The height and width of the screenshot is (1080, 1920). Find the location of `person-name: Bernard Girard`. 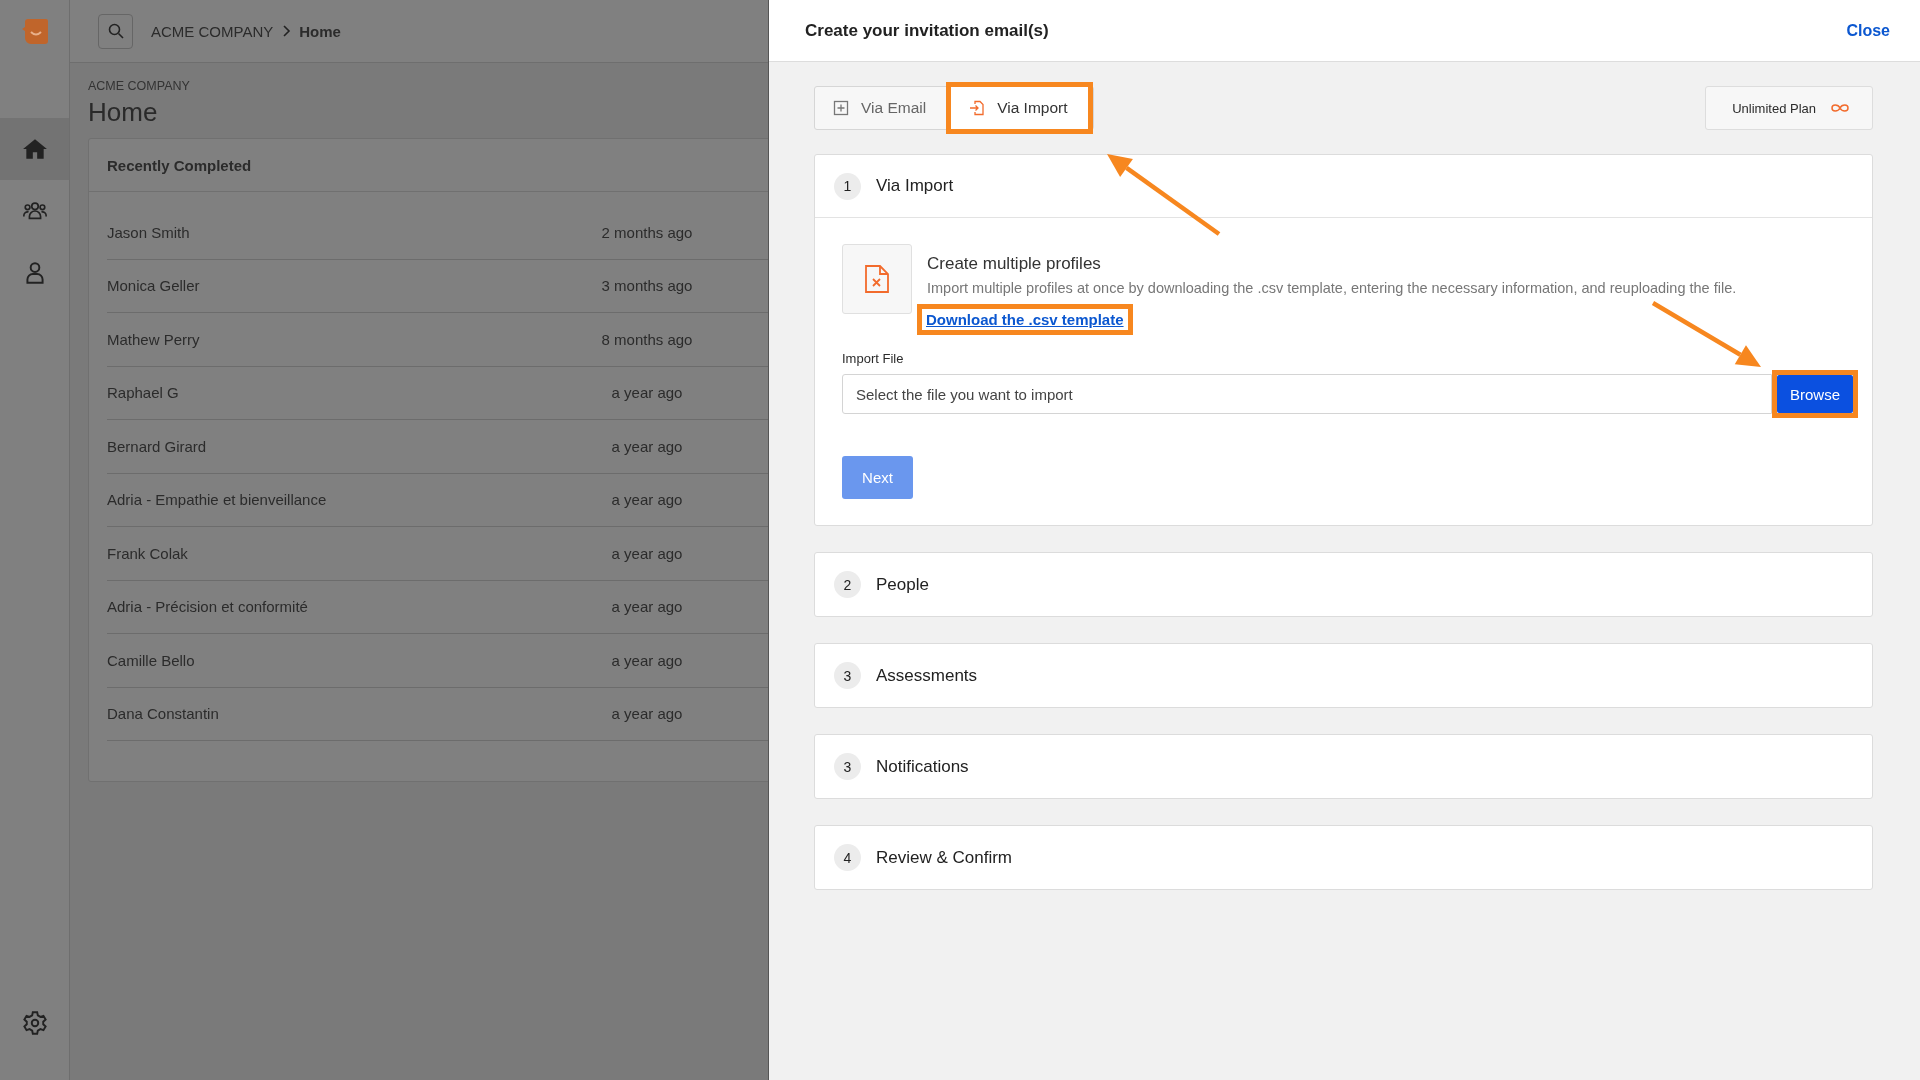

person-name: Bernard Girard is located at coordinates (157, 446).